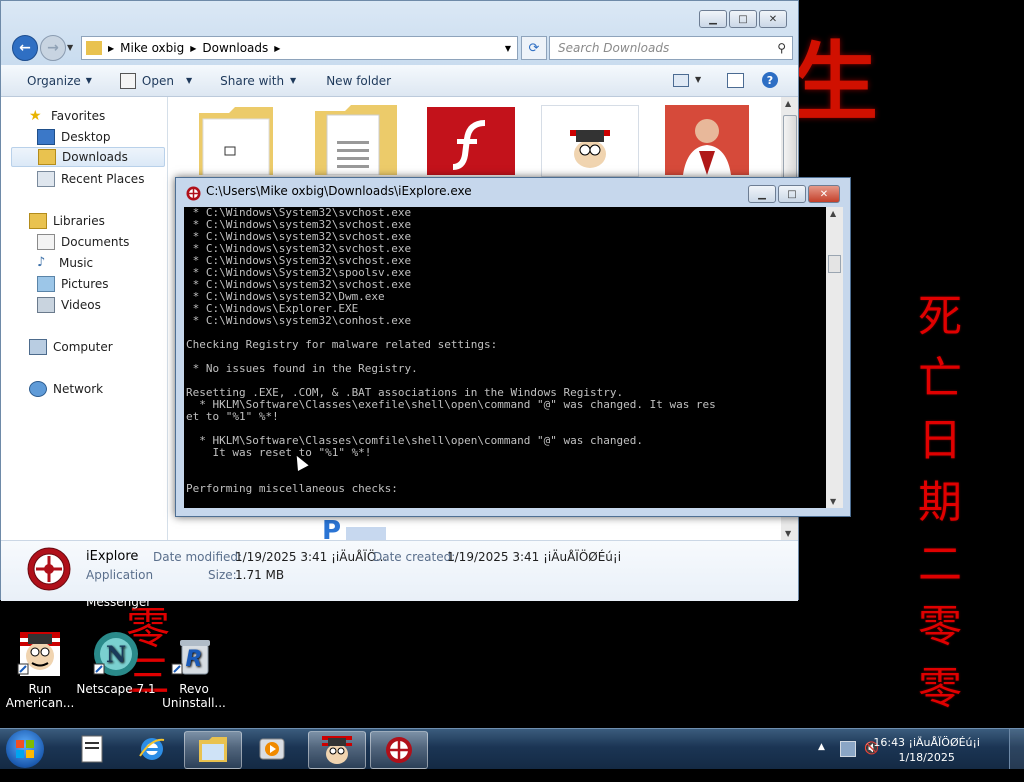 Image resolution: width=1024 pixels, height=782 pixels. I want to click on nav-network: Network, so click(66, 389).